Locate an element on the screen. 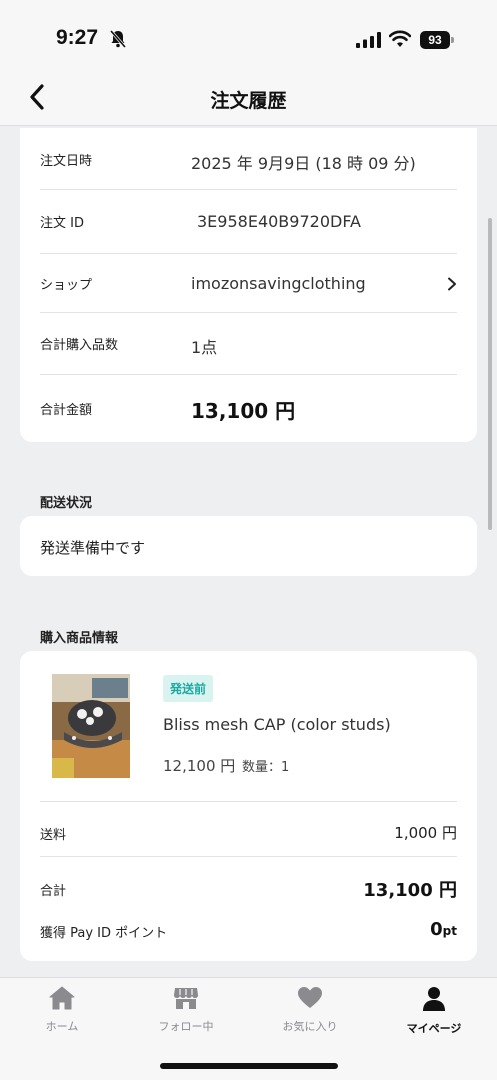 The height and width of the screenshot is (1080, 497). bell-muted-icon is located at coordinates (118, 39).